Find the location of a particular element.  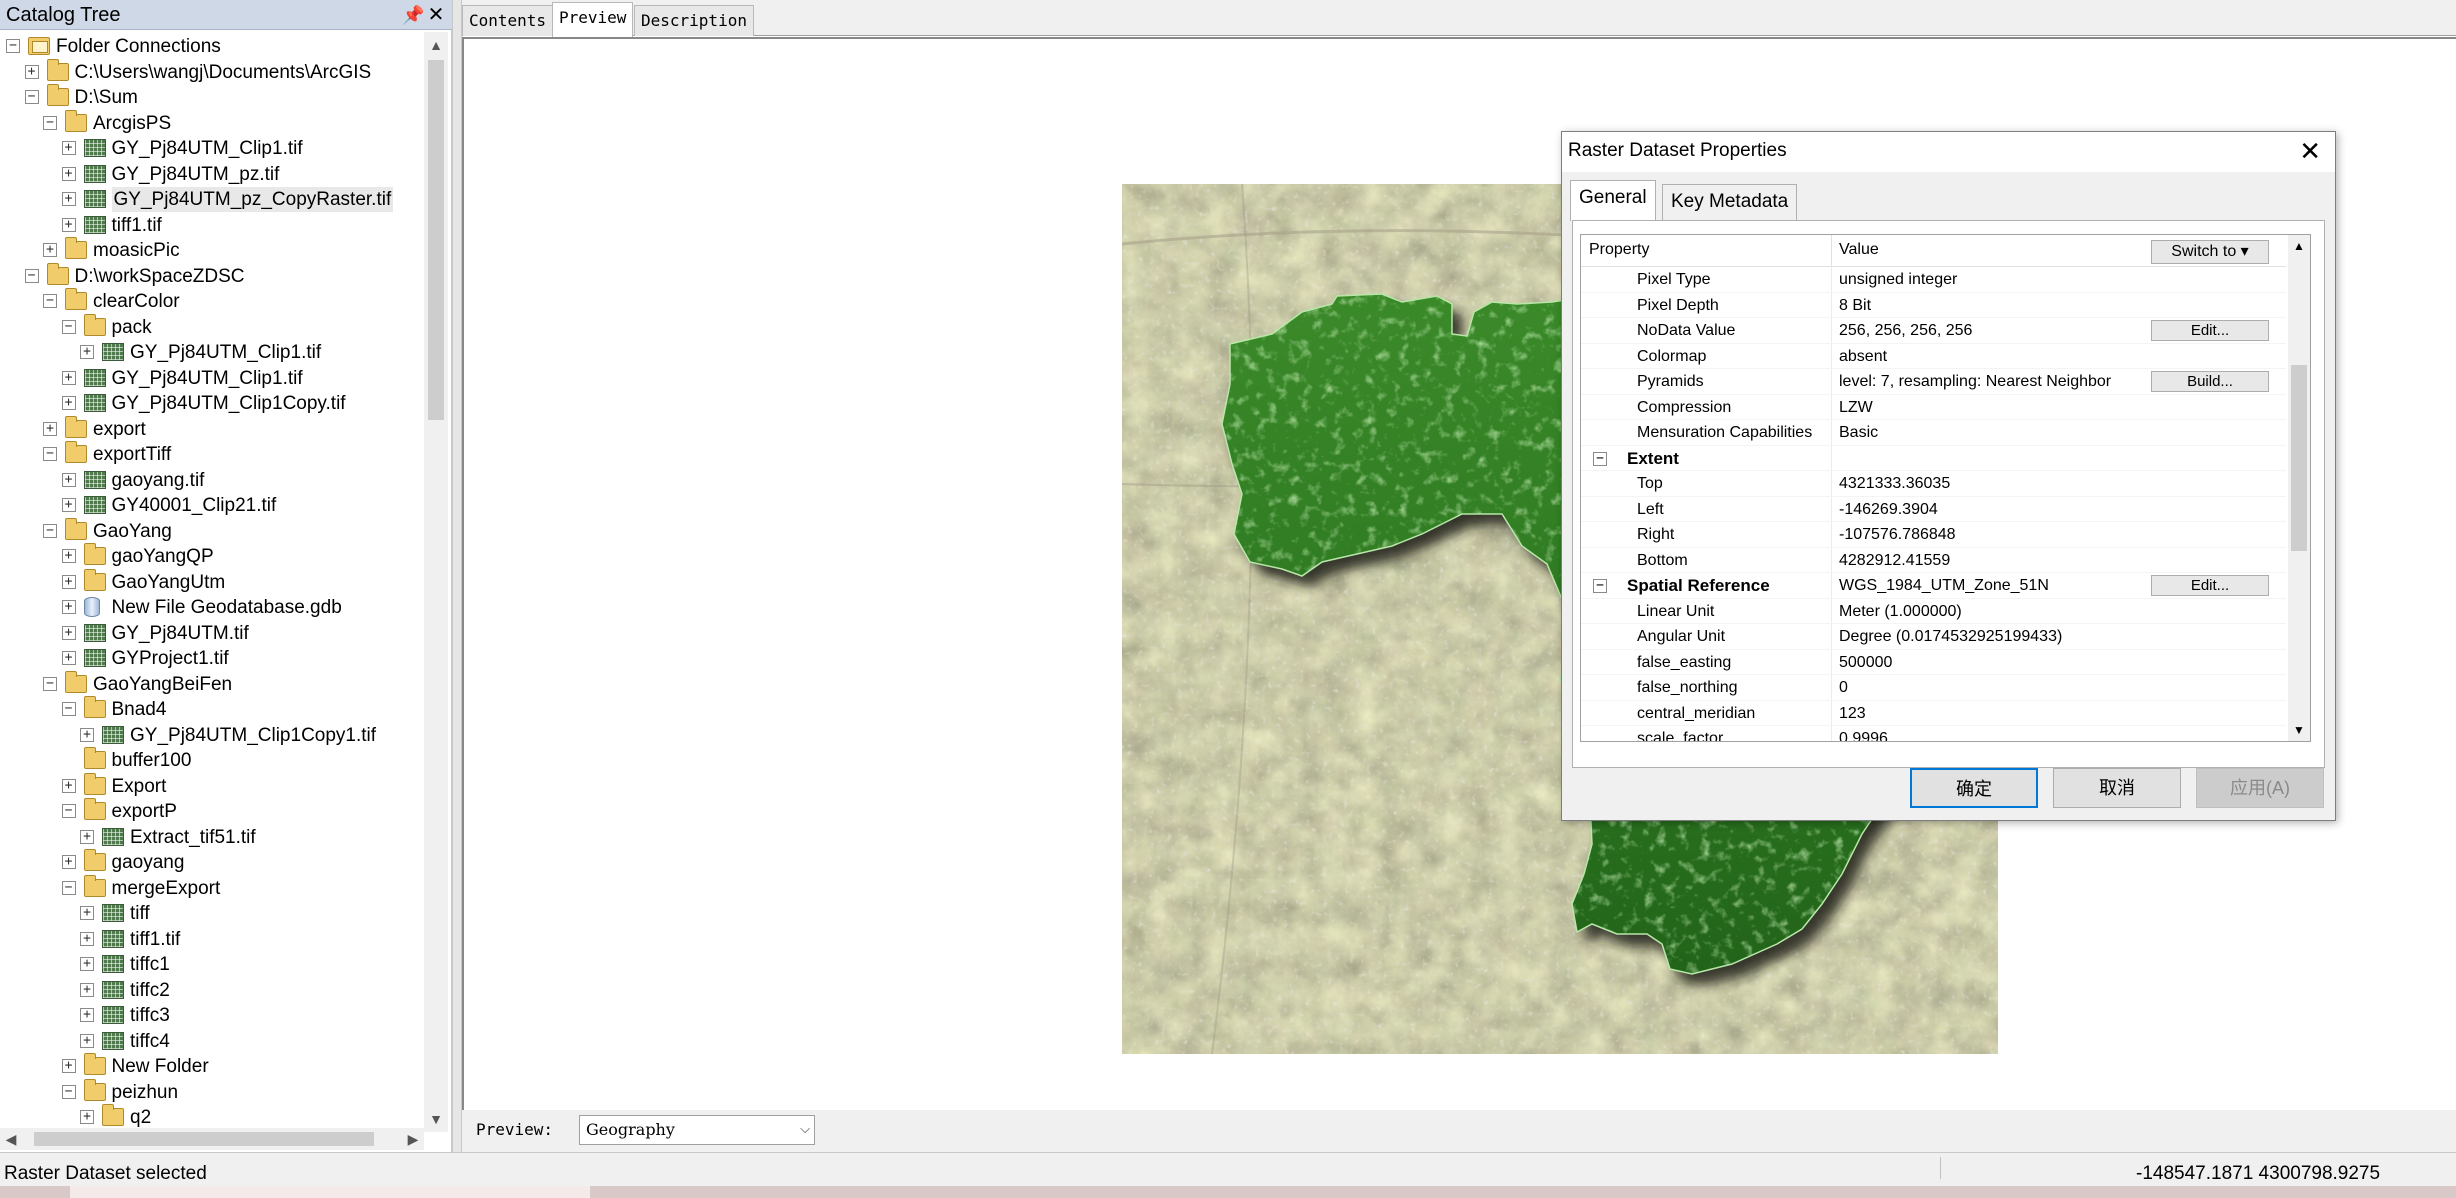

property-row: Left -146269.3904 is located at coordinates (1933, 509).